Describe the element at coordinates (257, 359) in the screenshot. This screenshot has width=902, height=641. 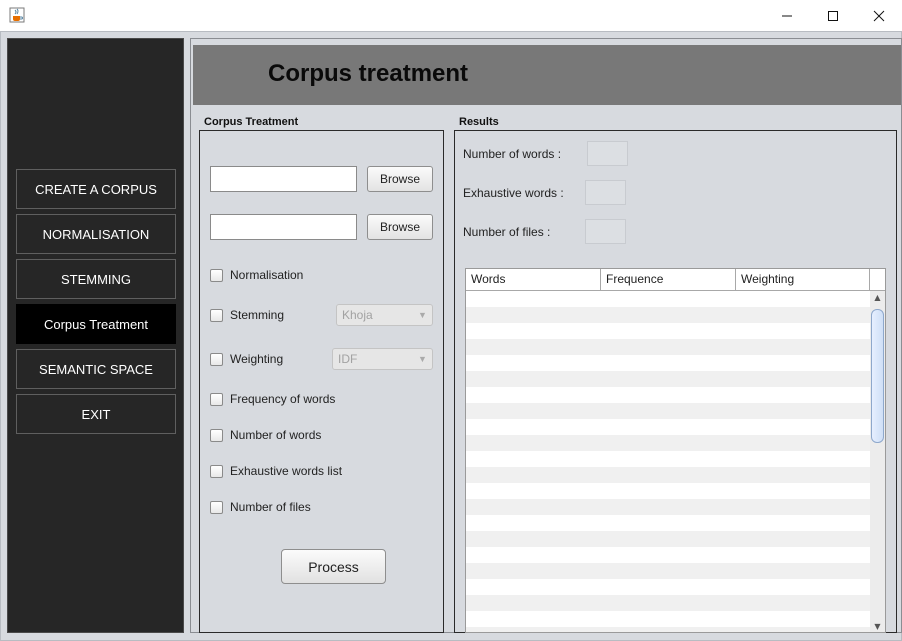
I see `weighting-label: Weighting` at that location.